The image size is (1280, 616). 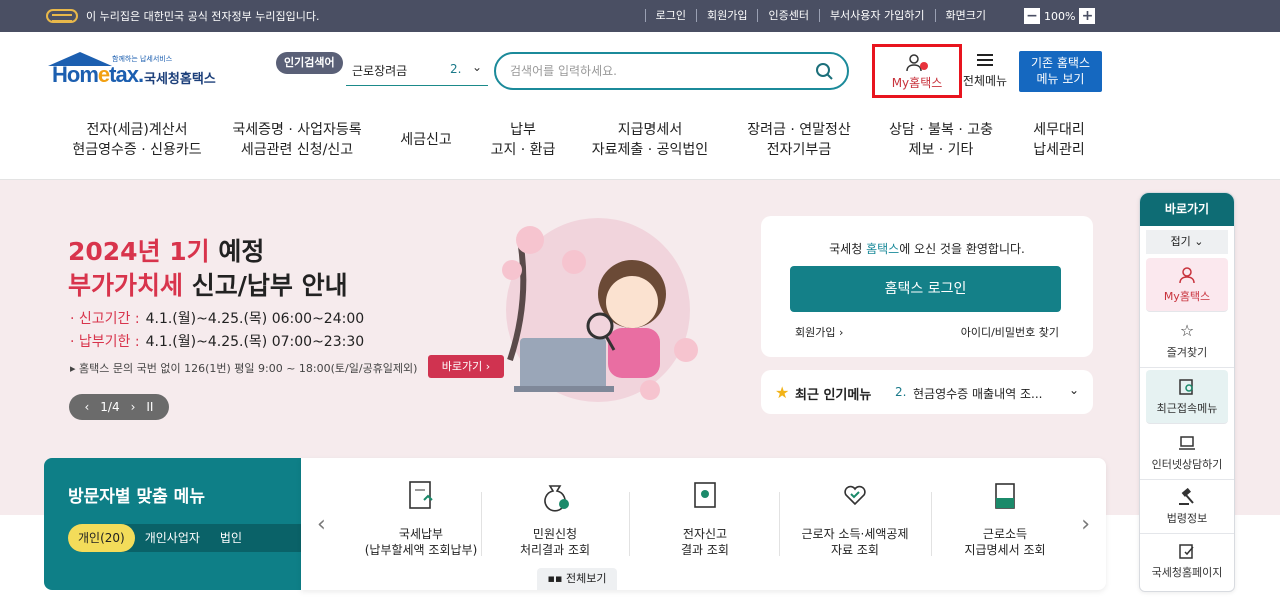 What do you see at coordinates (555, 578) in the screenshot?
I see `grid-icon: ▪▪` at bounding box center [555, 578].